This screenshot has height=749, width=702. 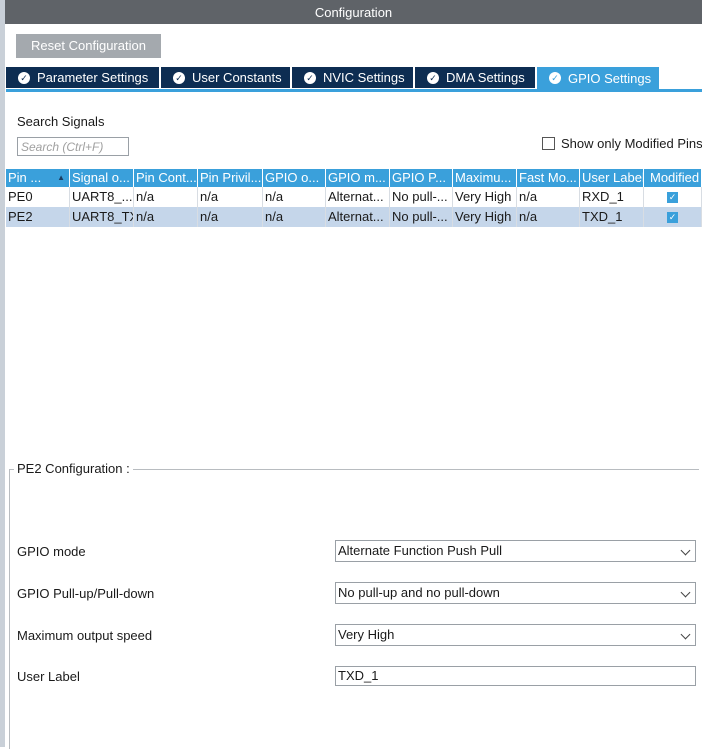 What do you see at coordinates (102, 217) in the screenshot?
I see `table-cell: UART8_TX` at bounding box center [102, 217].